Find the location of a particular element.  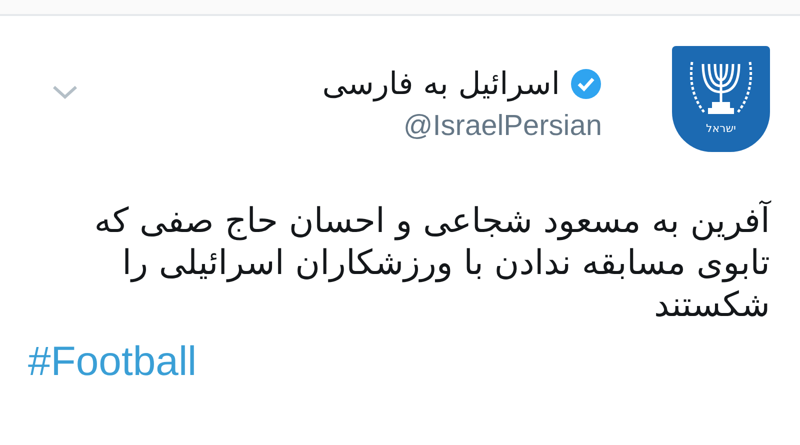

user-handle: @IsraelPersian is located at coordinates (502, 126).